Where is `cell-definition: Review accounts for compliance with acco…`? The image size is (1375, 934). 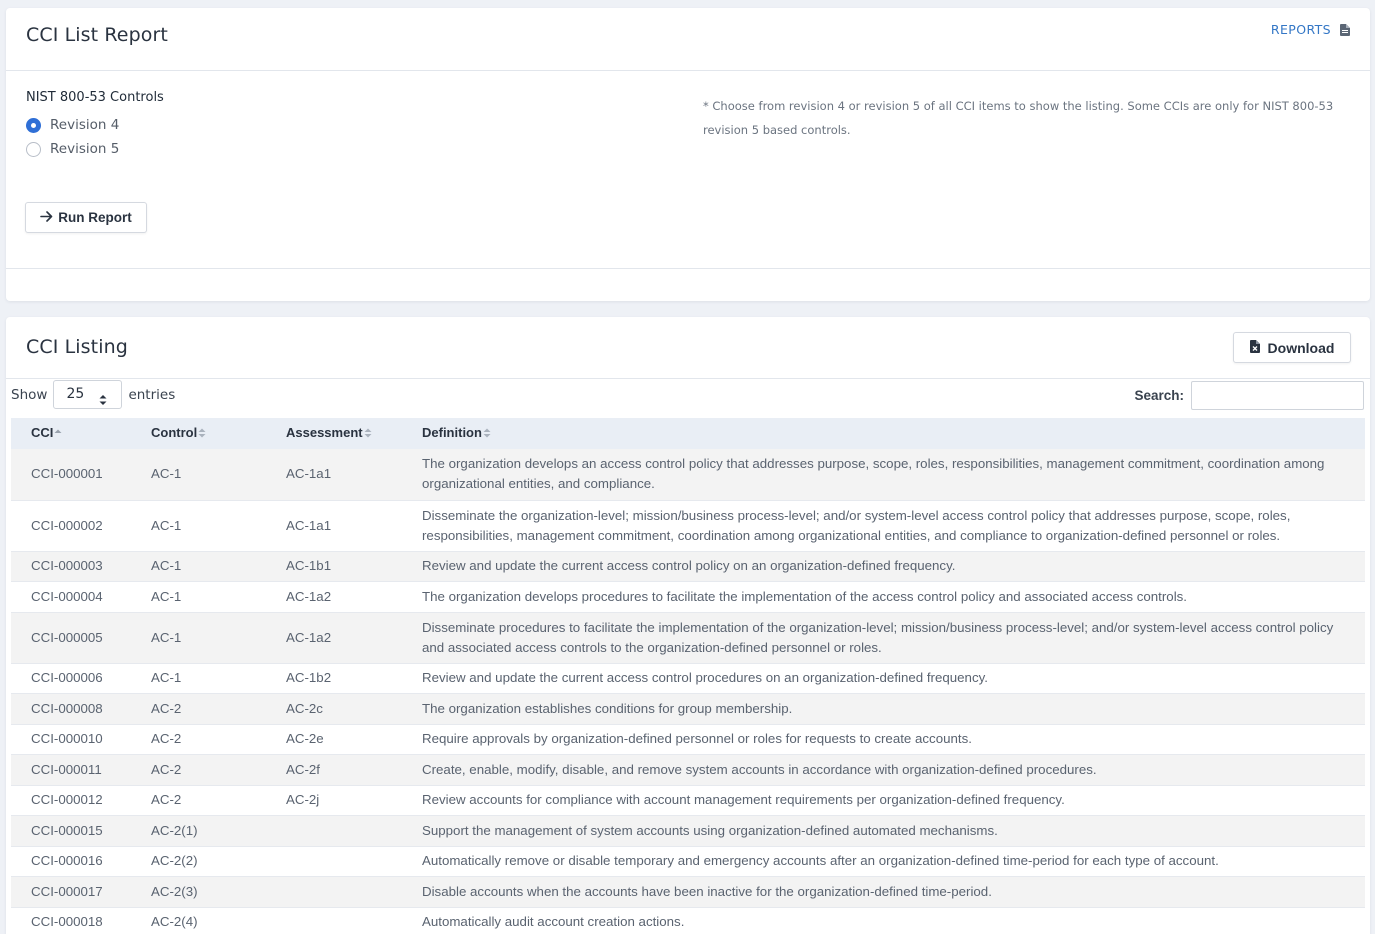 cell-definition: Review accounts for compliance with acco… is located at coordinates (743, 800).